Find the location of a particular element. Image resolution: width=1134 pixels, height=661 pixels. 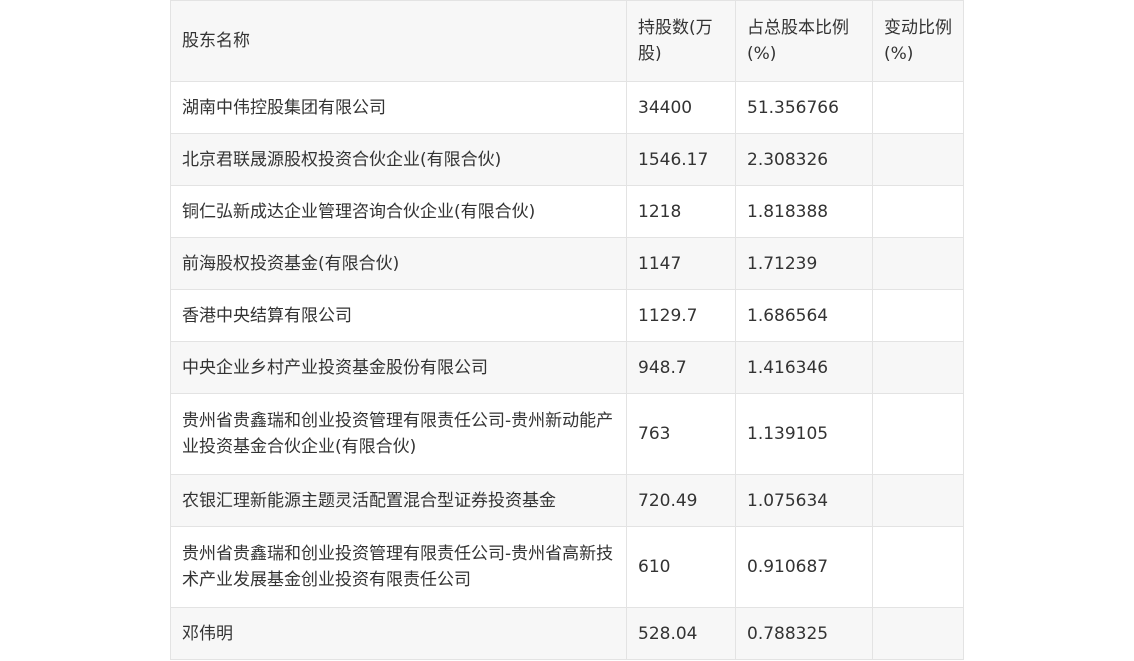

table-row: 农银汇理新能源主题灵活配置混合型证券投资基金 720.49 1.075634 is located at coordinates (567, 500).